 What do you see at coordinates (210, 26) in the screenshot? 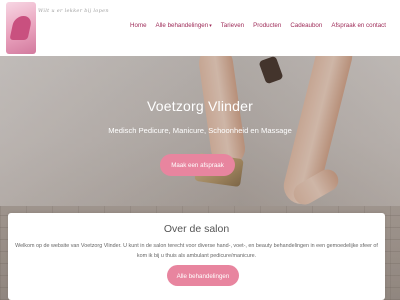
I see `chevron-down-icon: ▾` at bounding box center [210, 26].